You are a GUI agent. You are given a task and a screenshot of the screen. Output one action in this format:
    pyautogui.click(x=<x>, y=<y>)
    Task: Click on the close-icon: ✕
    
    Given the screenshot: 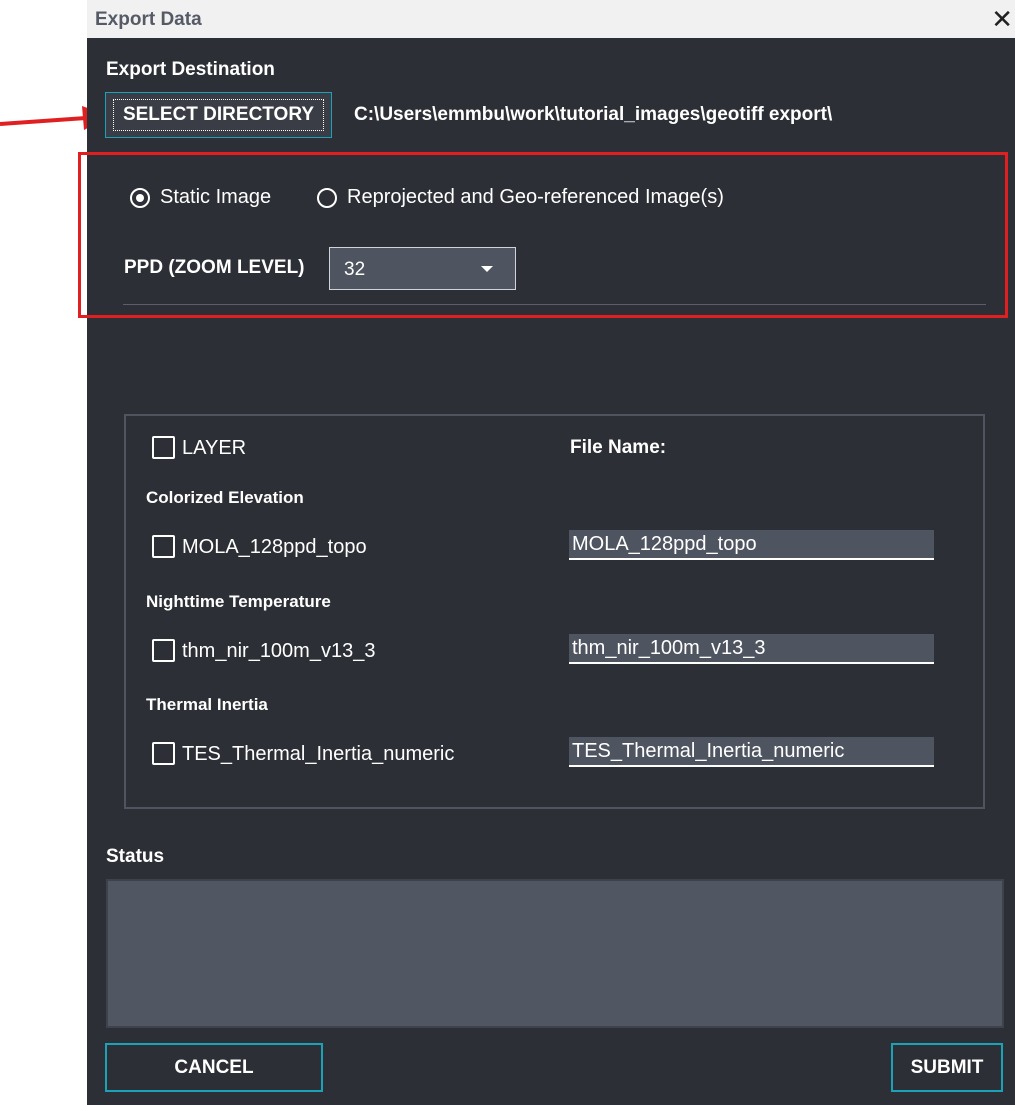 What is the action you would take?
    pyautogui.click(x=1002, y=19)
    